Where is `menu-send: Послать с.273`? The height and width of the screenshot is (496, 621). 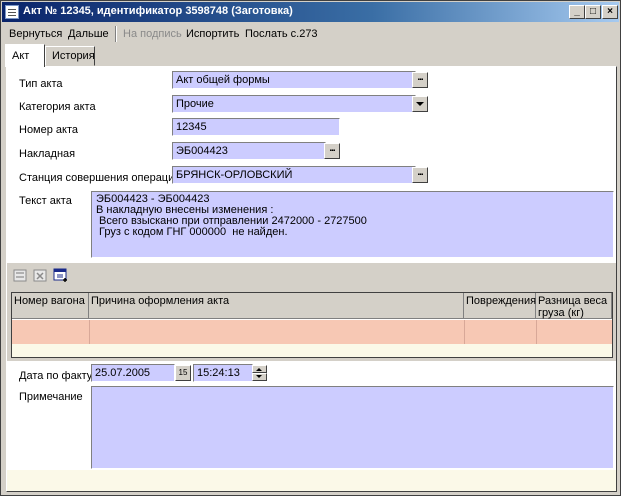
menu-send: Послать с.273 is located at coordinates (281, 34).